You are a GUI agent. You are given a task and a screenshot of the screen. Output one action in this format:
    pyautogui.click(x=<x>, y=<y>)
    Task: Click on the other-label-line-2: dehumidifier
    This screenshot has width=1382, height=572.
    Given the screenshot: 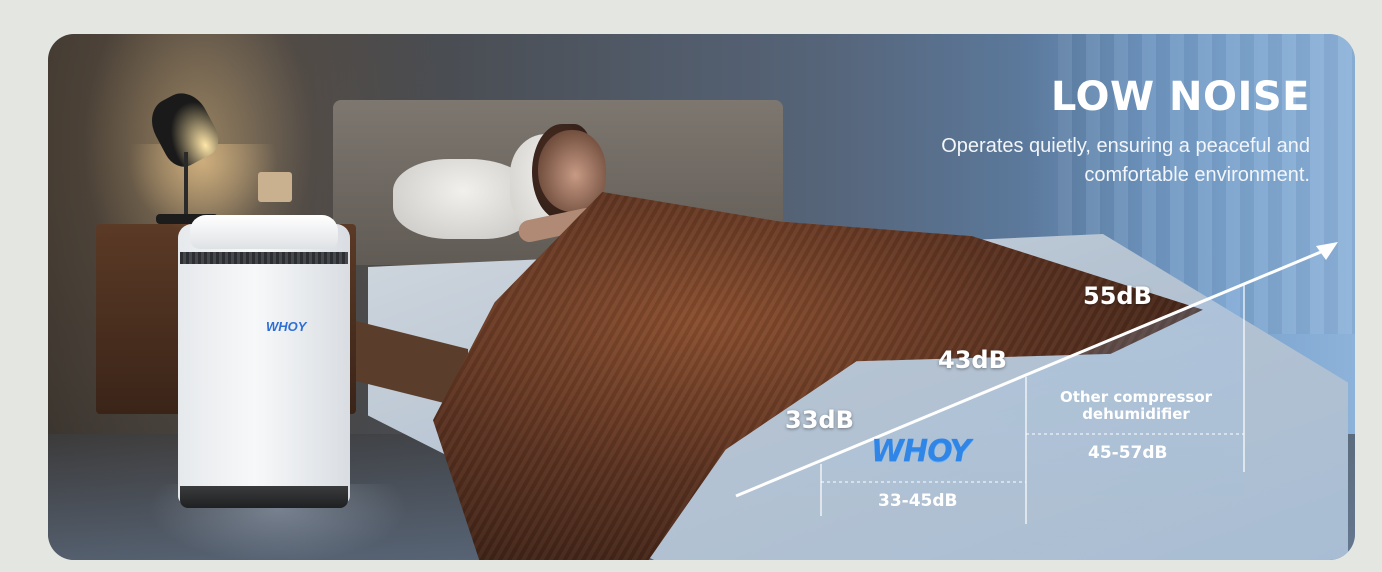 What is the action you would take?
    pyautogui.click(x=1136, y=414)
    